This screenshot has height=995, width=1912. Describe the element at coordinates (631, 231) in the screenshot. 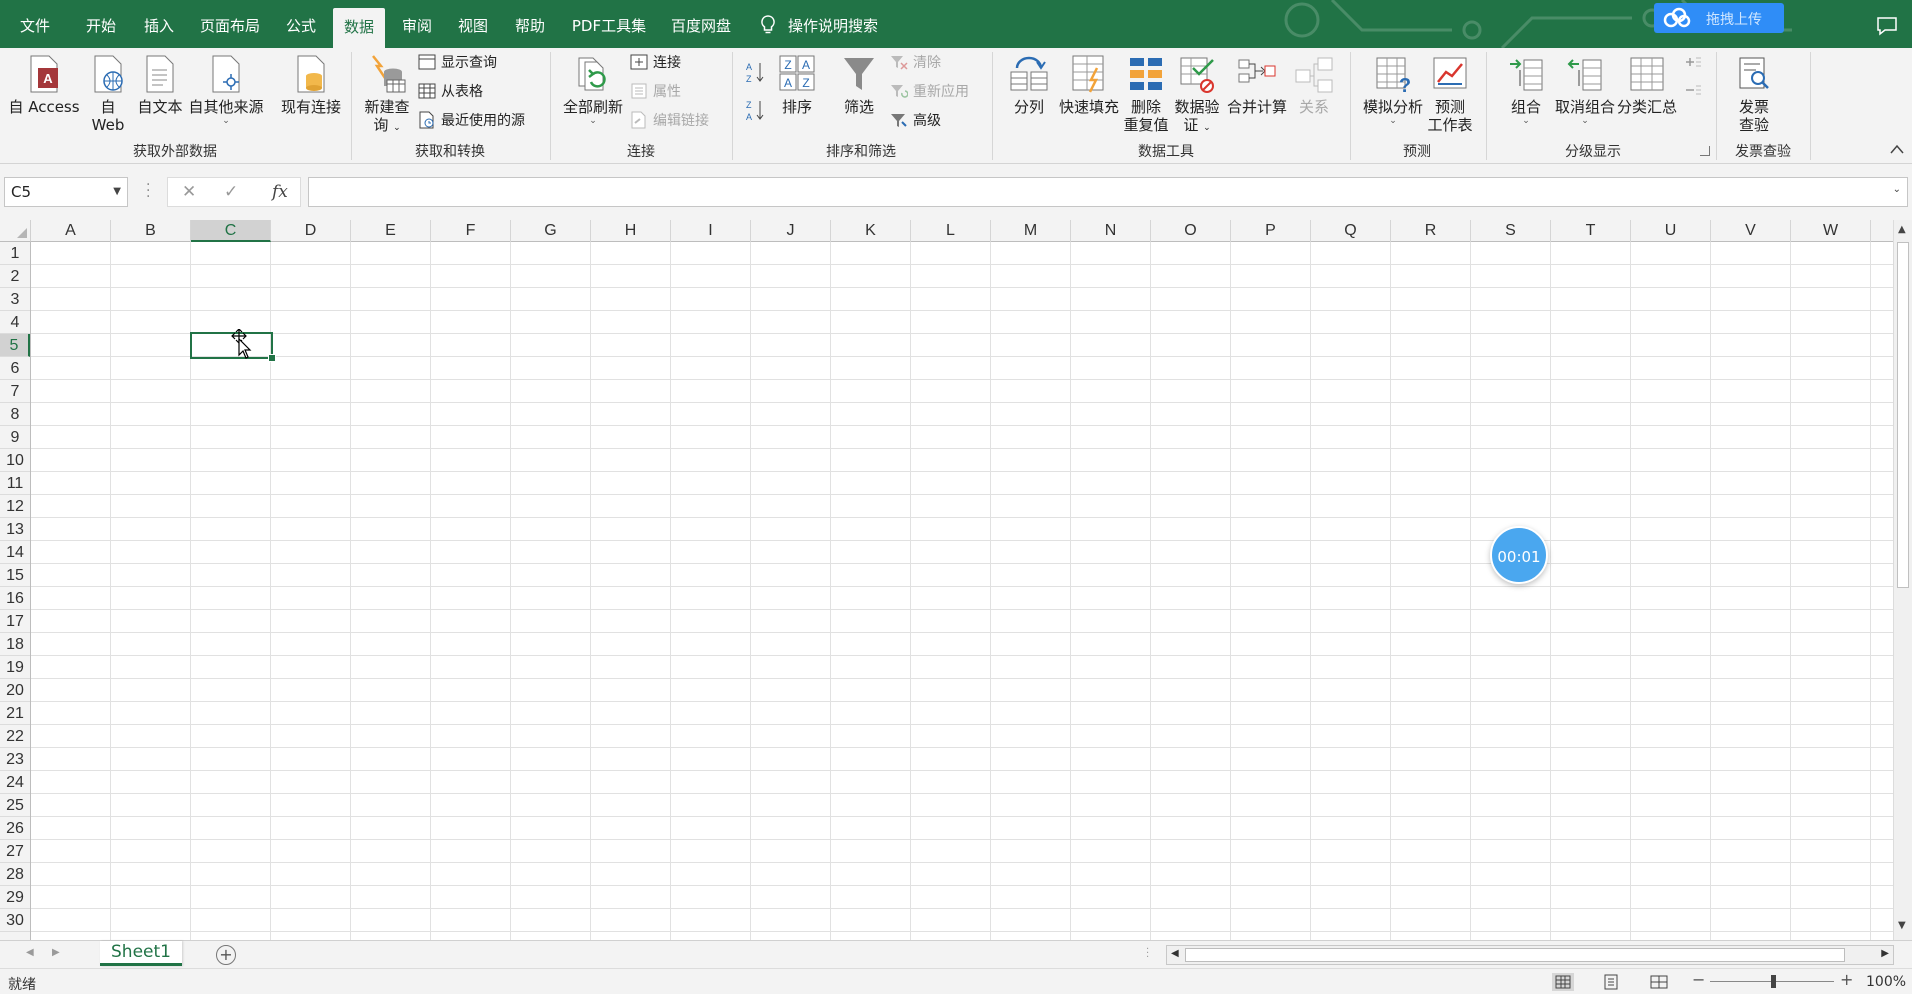

I see `column-header-h: H` at that location.